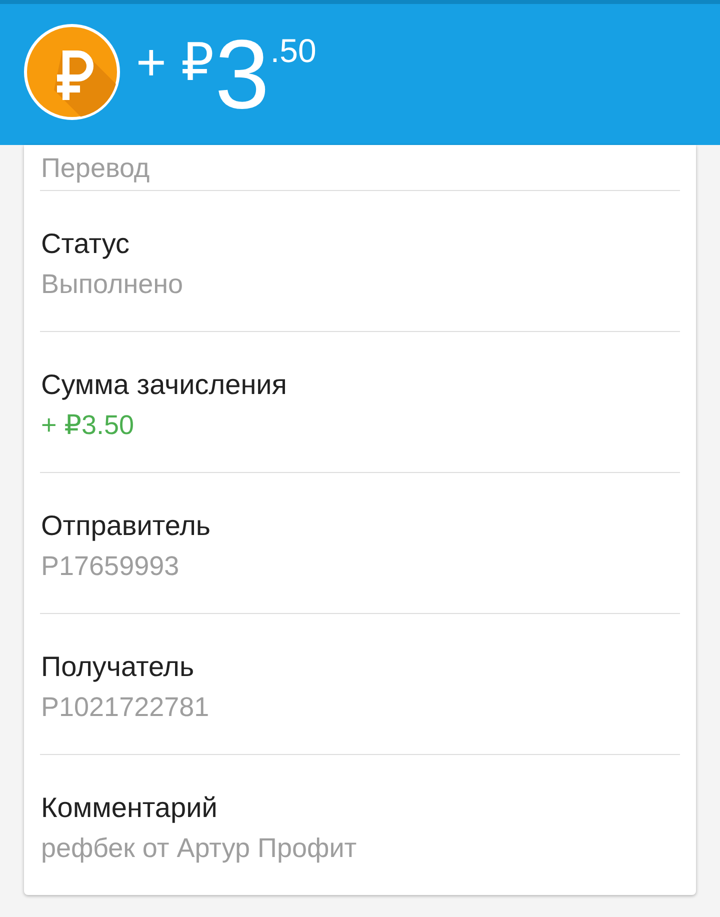 The image size is (720, 917). Describe the element at coordinates (293, 50) in the screenshot. I see `amount-fraction: .50` at that location.